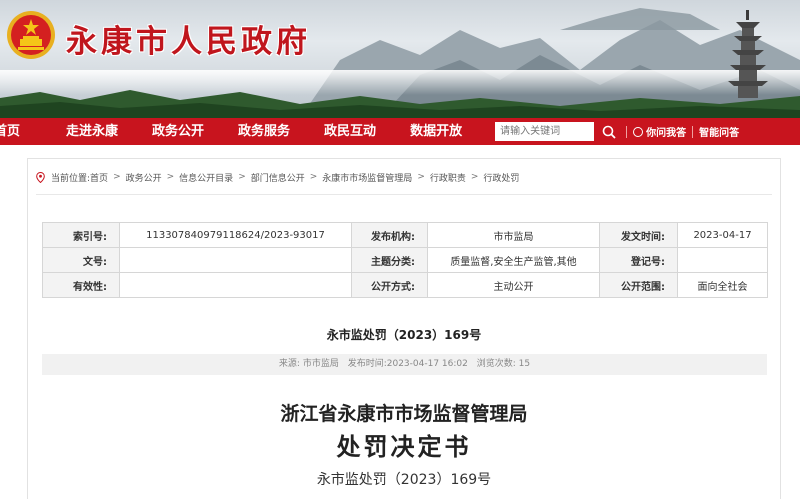  What do you see at coordinates (722, 235) in the screenshot?
I see `publish-date-value: 2023-04-17` at bounding box center [722, 235].